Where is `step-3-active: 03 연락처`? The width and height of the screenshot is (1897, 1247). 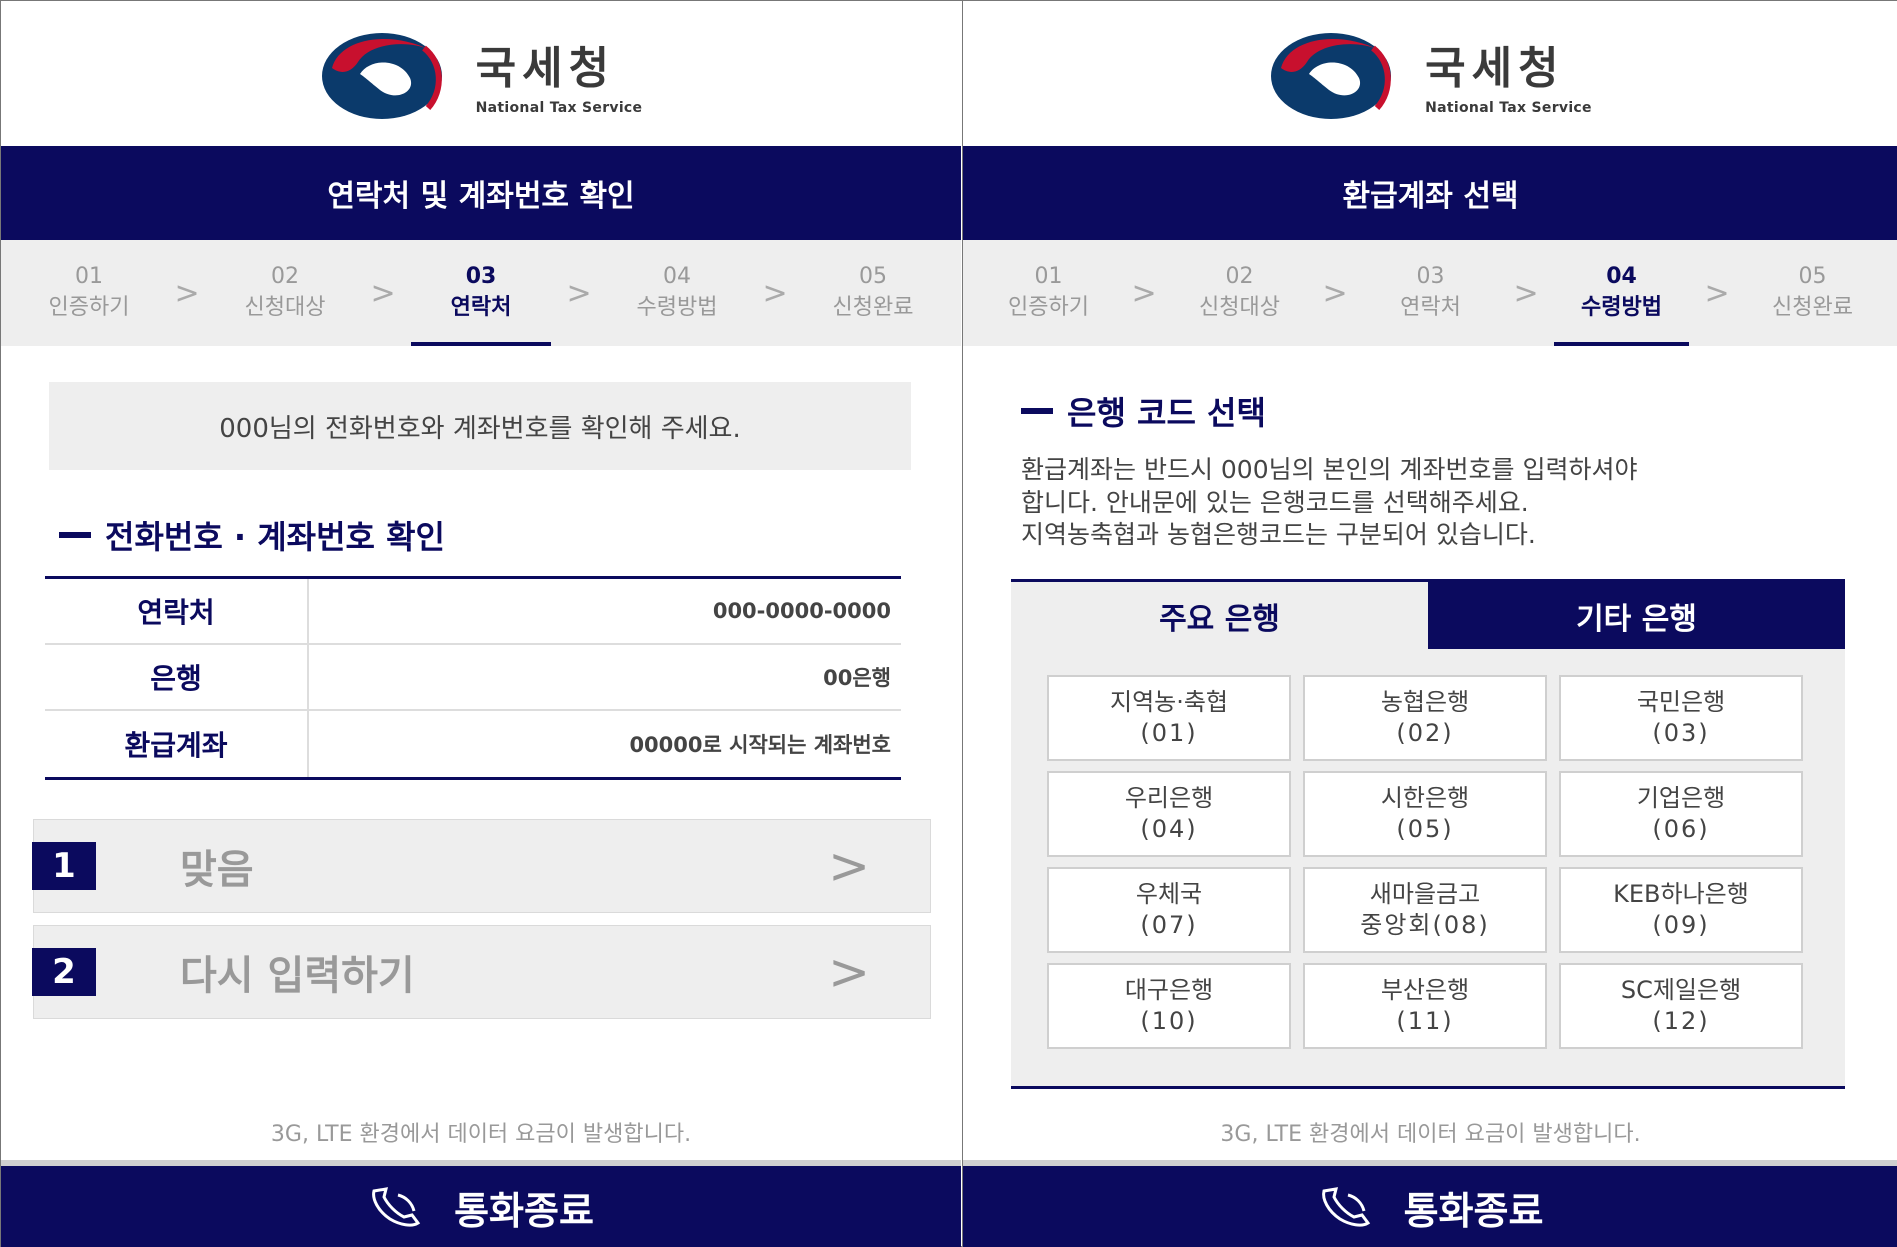 step-3-active: 03 연락처 is located at coordinates (481, 293).